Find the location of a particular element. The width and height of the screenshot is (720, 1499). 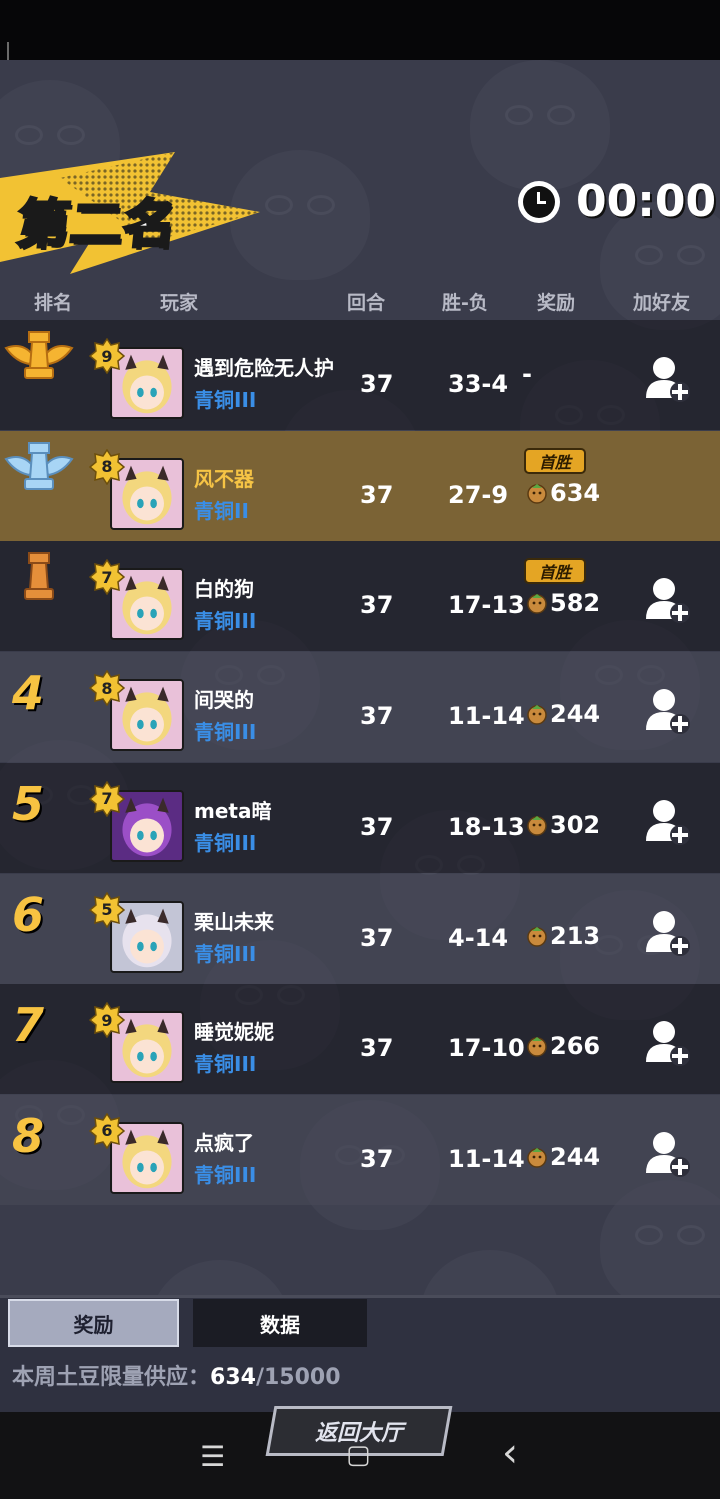

player-row: 8 6 点疯了青铜III 37 11-14 244 is located at coordinates (360, 1149).